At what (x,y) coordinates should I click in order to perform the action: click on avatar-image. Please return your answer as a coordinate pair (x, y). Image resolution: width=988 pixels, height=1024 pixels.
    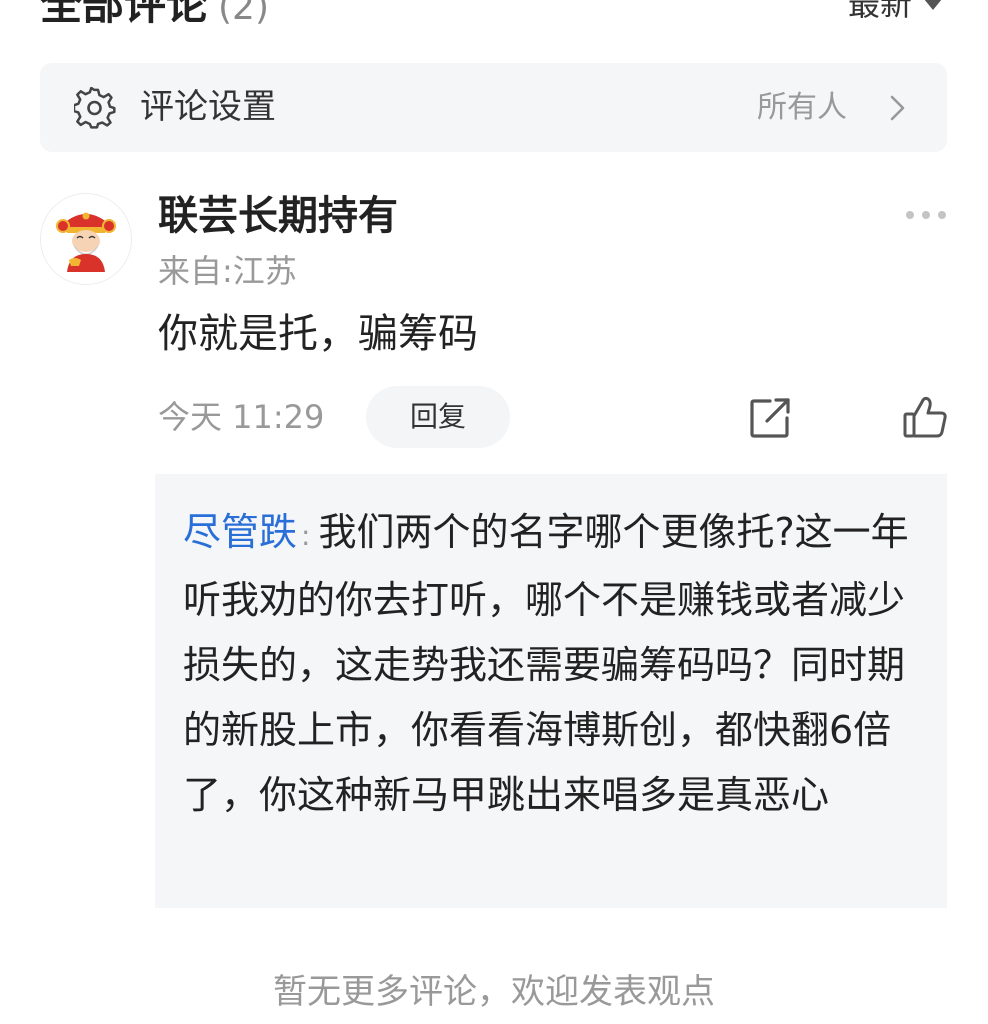
    Looking at the image, I should click on (86, 239).